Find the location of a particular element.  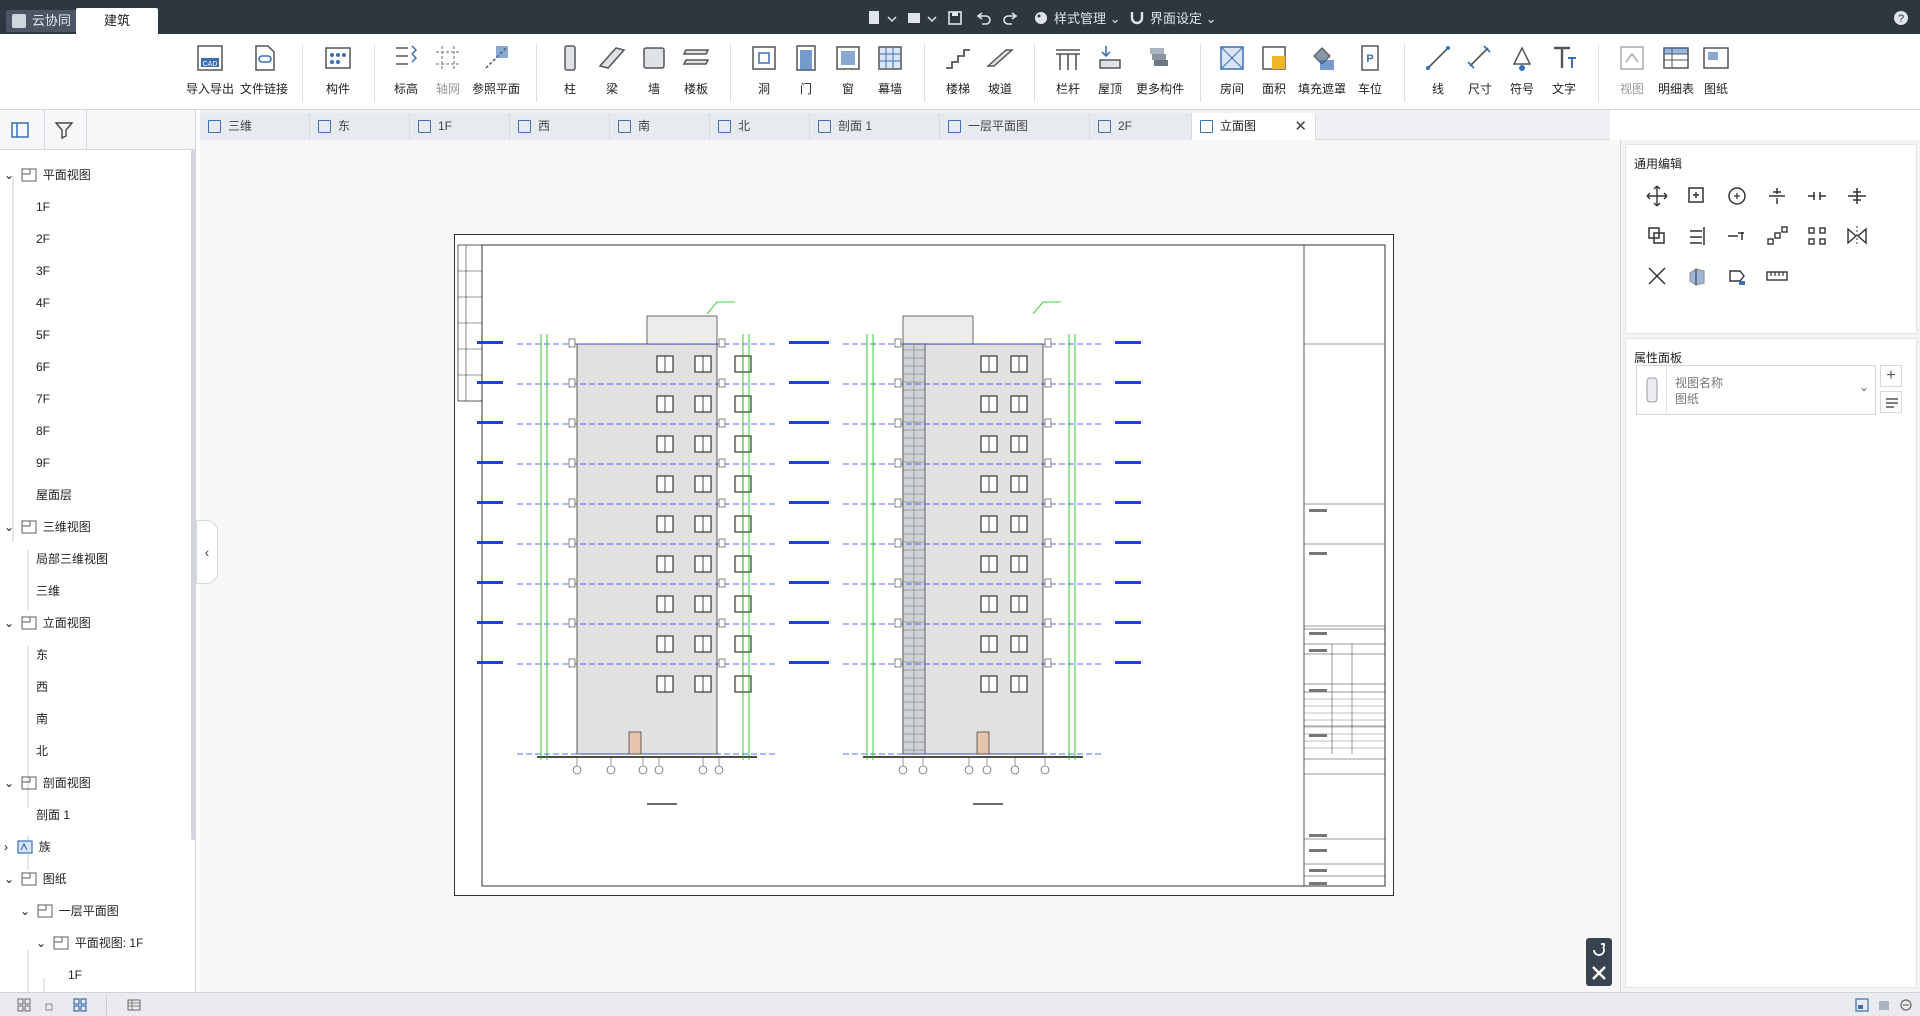

text-button: 文字 is located at coordinates (1564, 69).